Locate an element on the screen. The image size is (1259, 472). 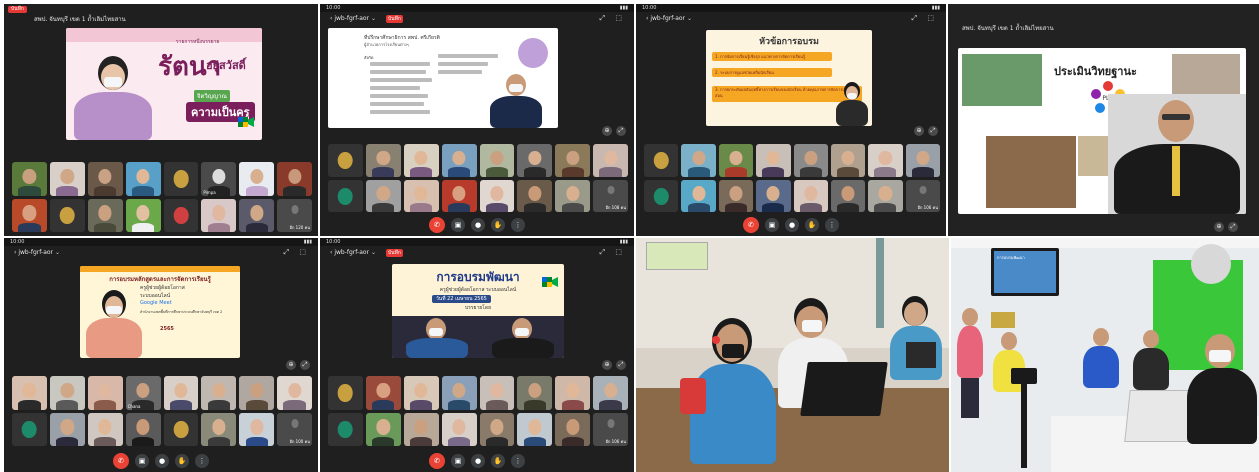
more-participants-tile: อีก 120 คน is located at coordinates (294, 215).